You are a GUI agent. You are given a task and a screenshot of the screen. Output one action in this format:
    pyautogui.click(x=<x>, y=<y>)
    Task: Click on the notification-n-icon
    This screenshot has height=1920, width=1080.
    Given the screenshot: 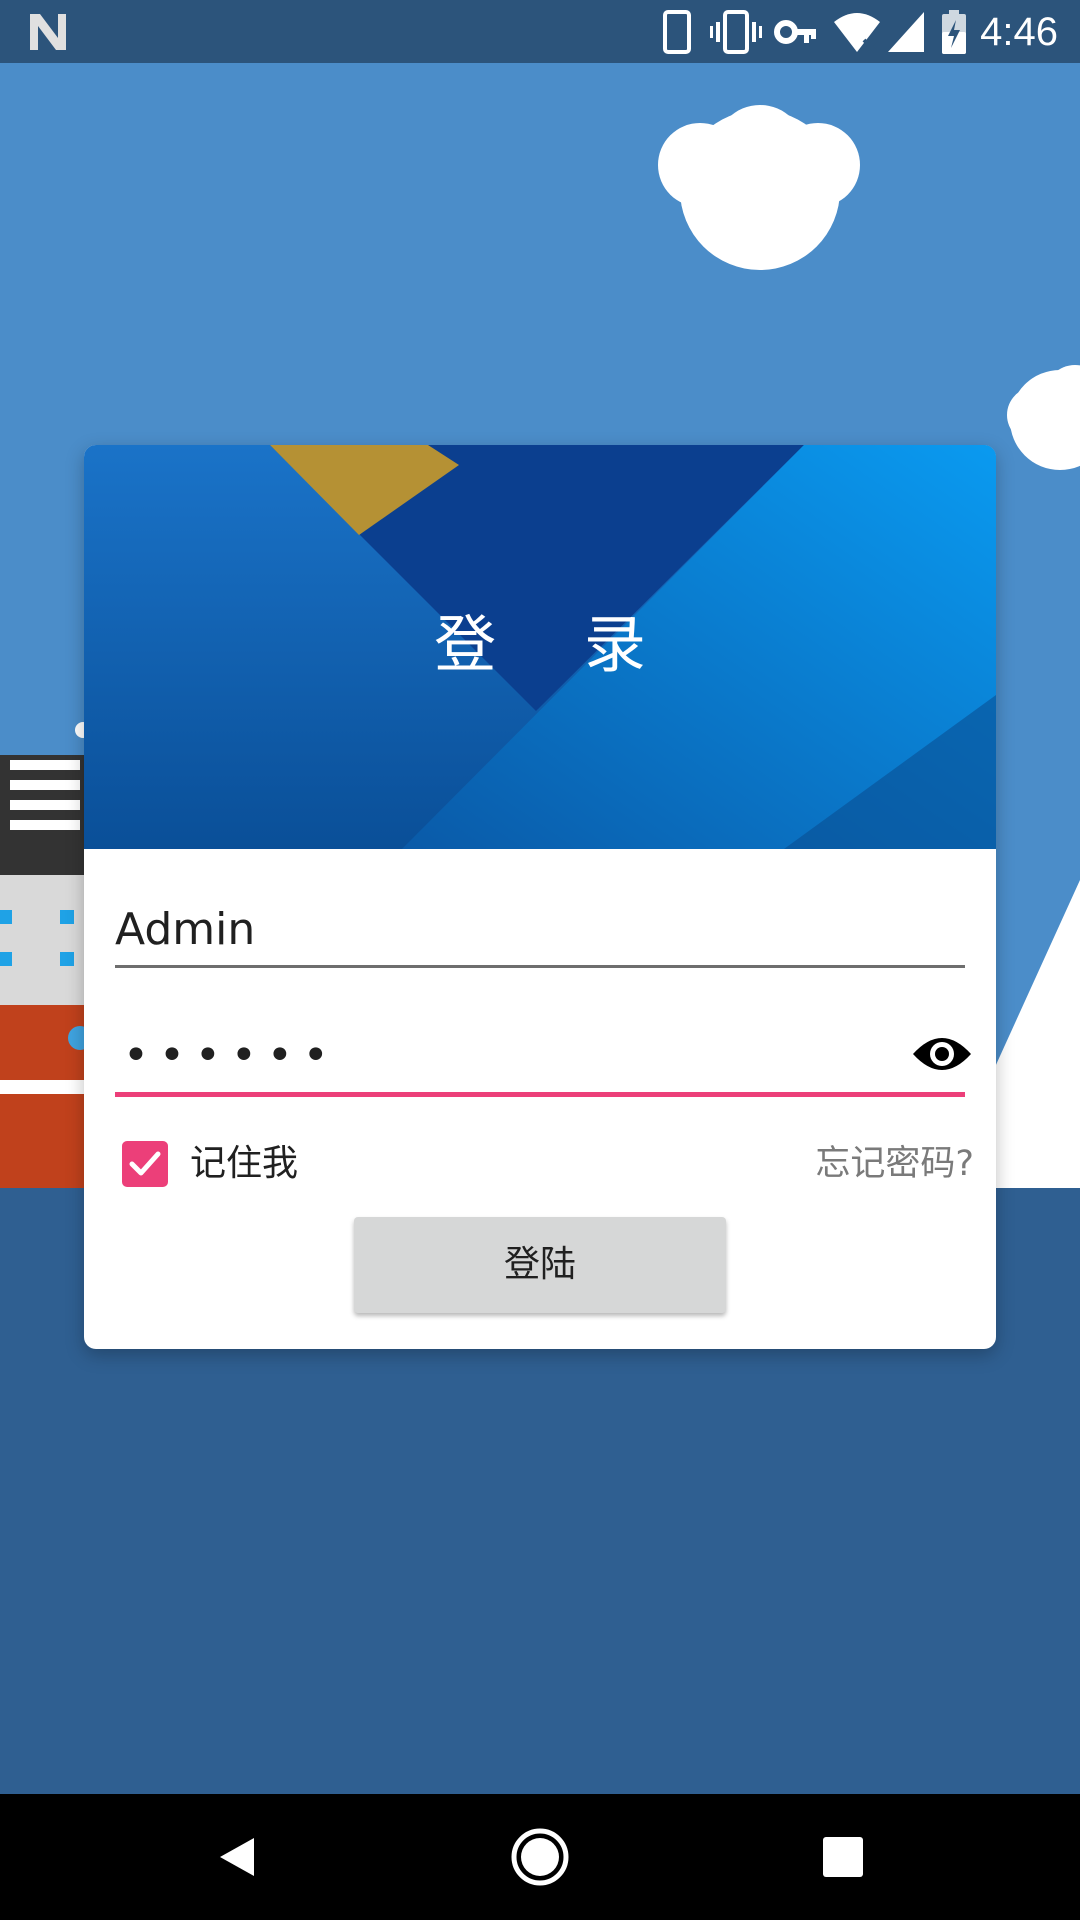 What is the action you would take?
    pyautogui.click(x=48, y=32)
    